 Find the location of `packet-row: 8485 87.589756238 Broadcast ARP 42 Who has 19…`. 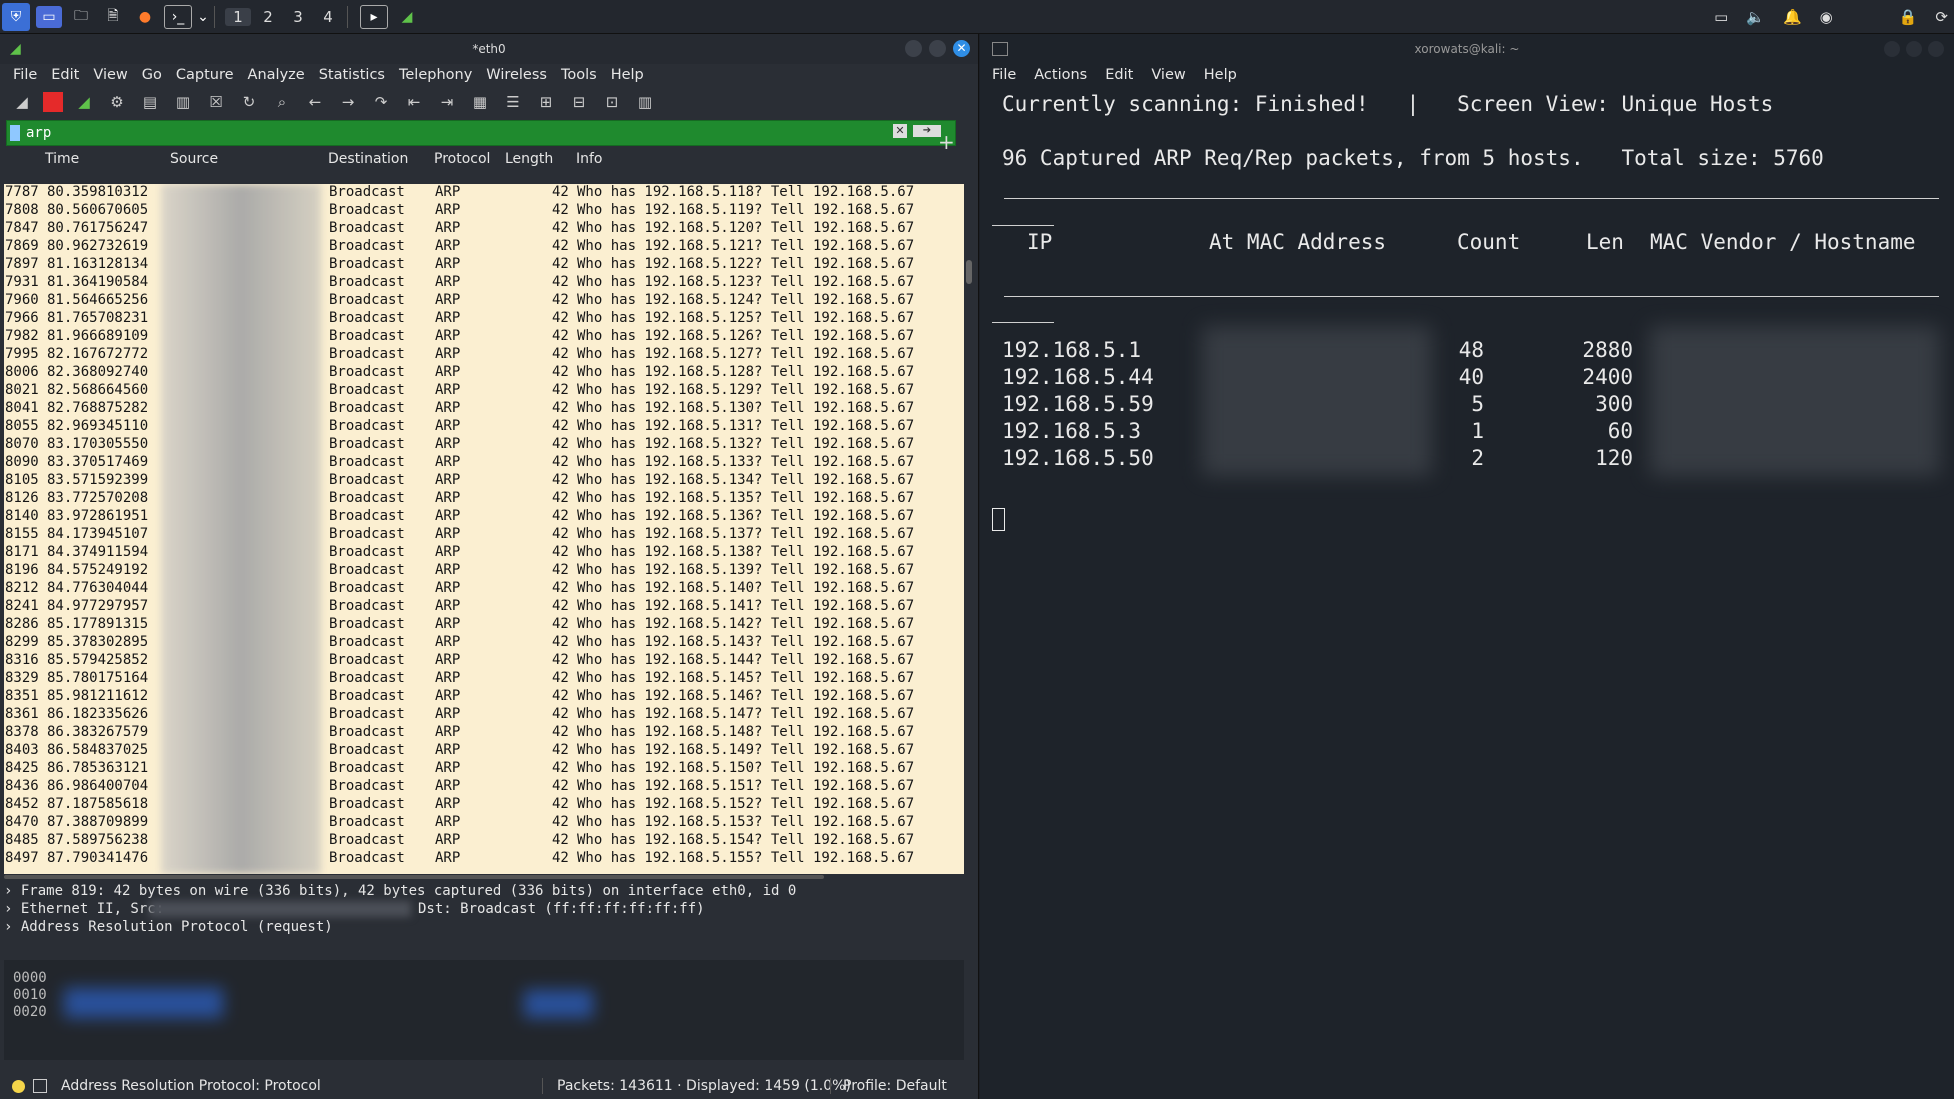

packet-row: 8485 87.589756238 Broadcast ARP 42 Who has 19… is located at coordinates (484, 841).